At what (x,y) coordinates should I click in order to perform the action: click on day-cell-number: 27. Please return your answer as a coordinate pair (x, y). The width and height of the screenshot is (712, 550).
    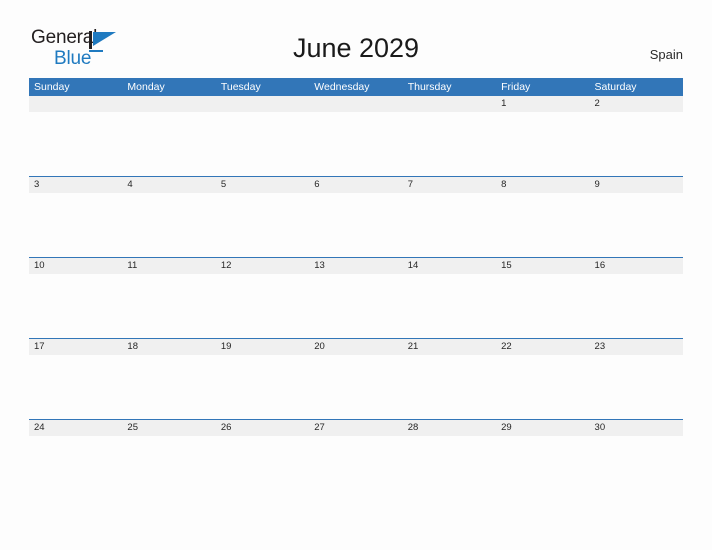
    Looking at the image, I should click on (355, 428).